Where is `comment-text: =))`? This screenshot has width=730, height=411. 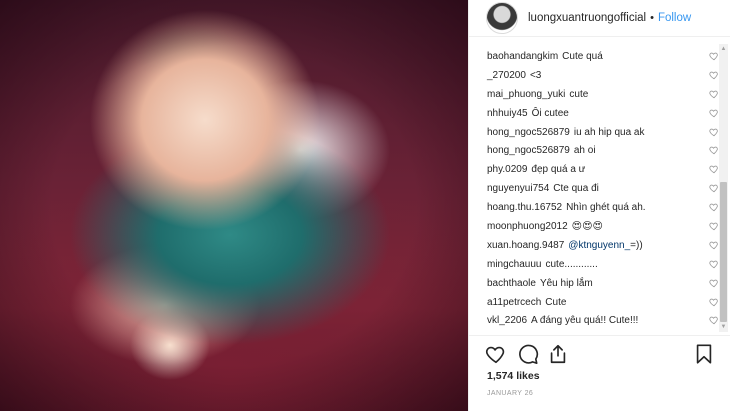
comment-text: =)) is located at coordinates (636, 245).